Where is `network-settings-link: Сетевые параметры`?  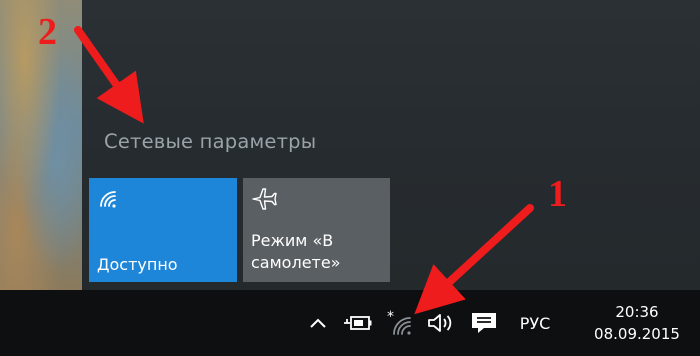
network-settings-link: Сетевые параметры is located at coordinates (210, 141).